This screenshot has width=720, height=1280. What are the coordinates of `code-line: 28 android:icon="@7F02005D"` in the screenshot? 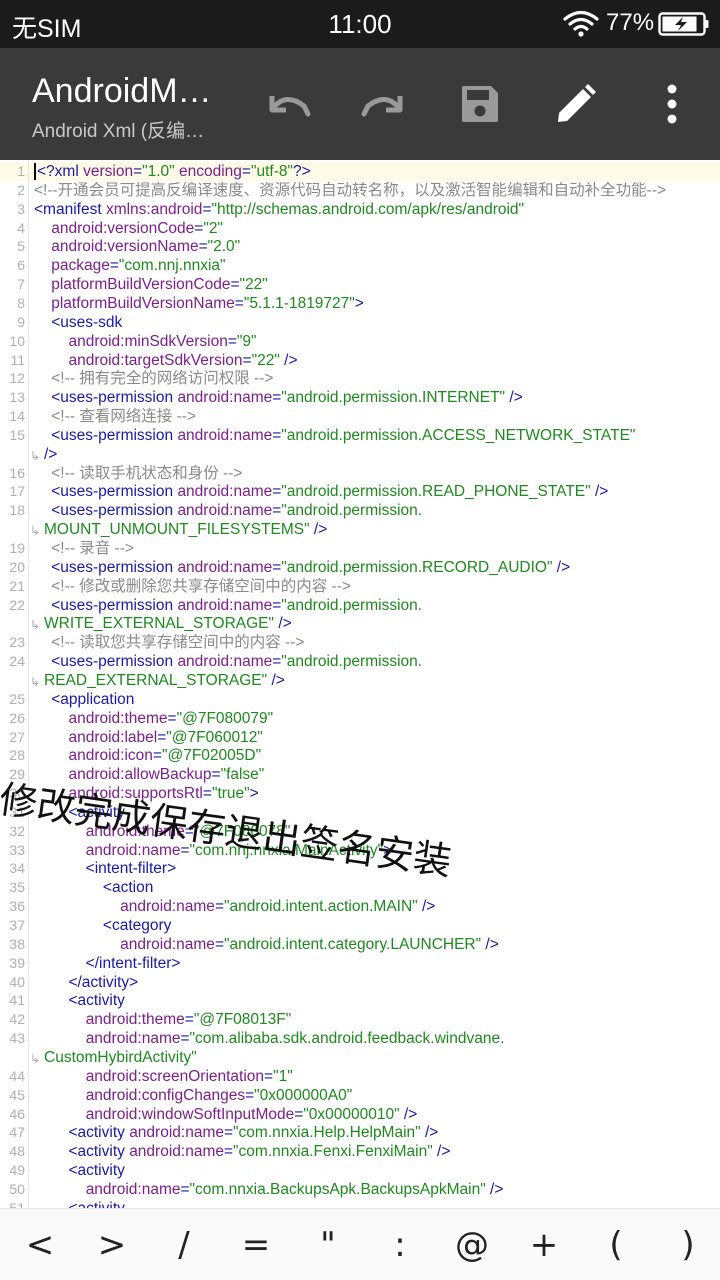 It's located at (360, 755).